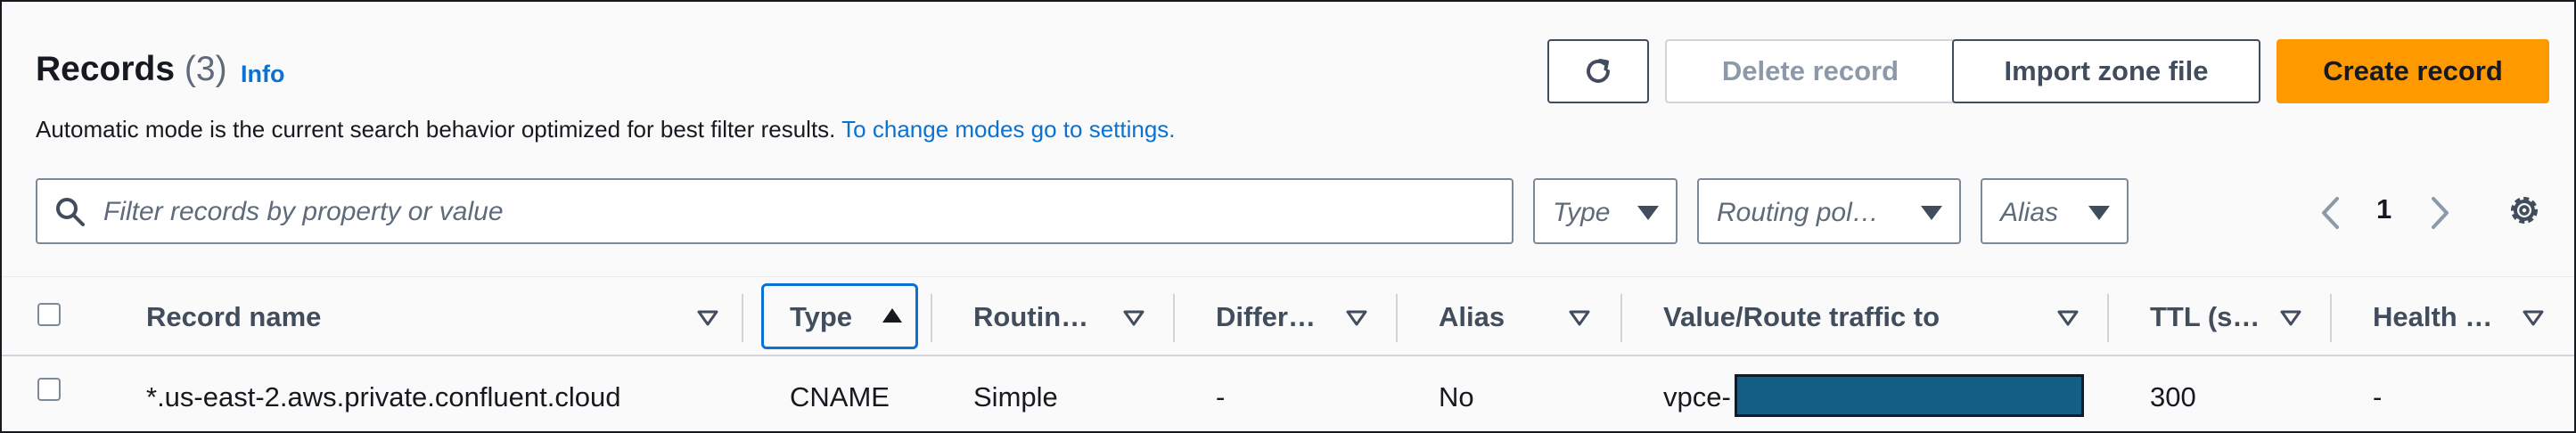  What do you see at coordinates (2030, 212) in the screenshot?
I see `alias-filter-label: Alias` at bounding box center [2030, 212].